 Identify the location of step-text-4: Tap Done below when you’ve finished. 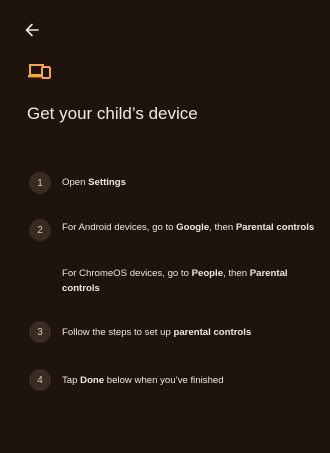
(191, 380).